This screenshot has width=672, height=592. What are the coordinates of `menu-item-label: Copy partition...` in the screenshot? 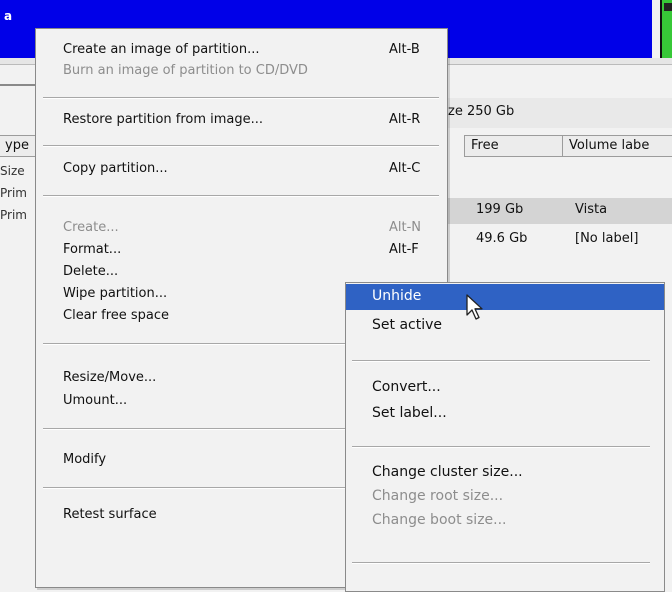 It's located at (115, 168).